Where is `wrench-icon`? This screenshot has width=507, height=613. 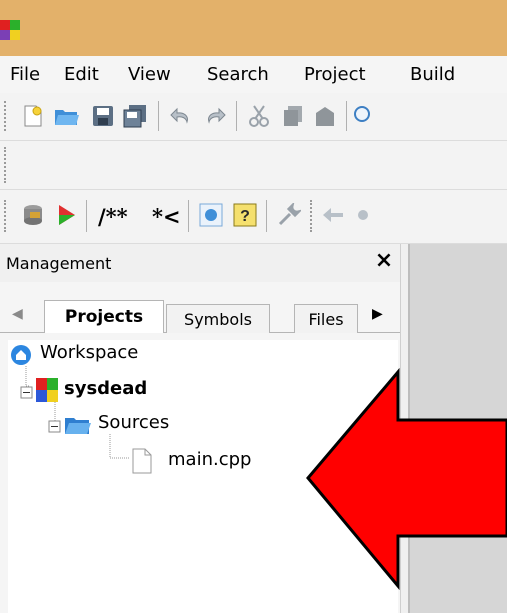 wrench-icon is located at coordinates (289, 215).